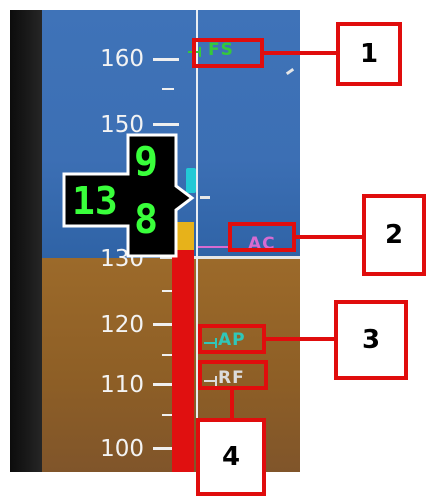 This screenshot has height=502, width=432. Describe the element at coordinates (329, 237) in the screenshot. I see `callout-2-connector` at that location.